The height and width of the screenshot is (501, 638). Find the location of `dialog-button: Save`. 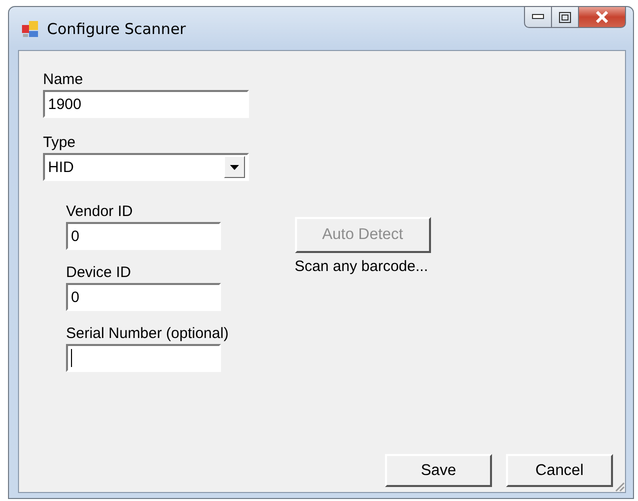

dialog-button: Save is located at coordinates (438, 470).